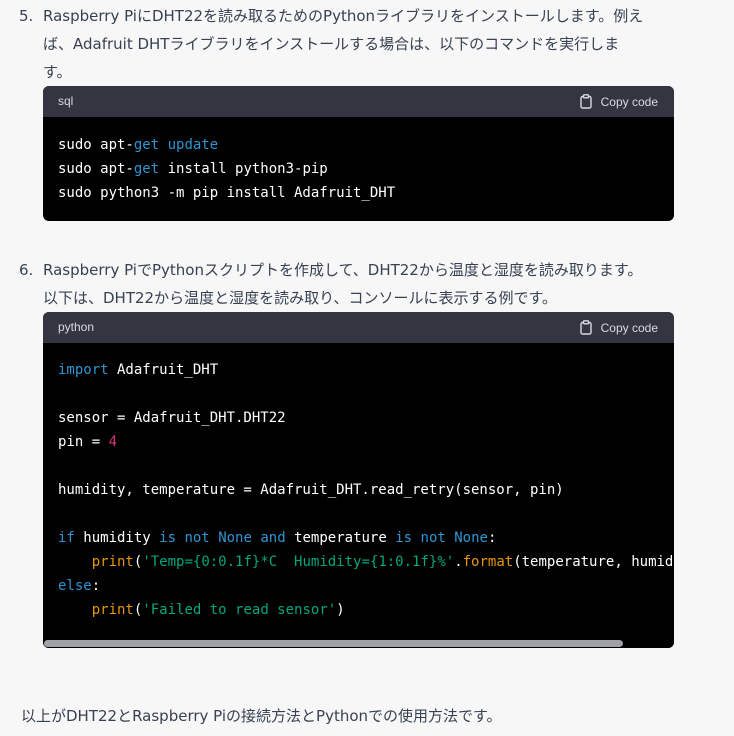 The height and width of the screenshot is (736, 734). Describe the element at coordinates (358, 101) in the screenshot. I see `code-header: sql Copy code` at that location.